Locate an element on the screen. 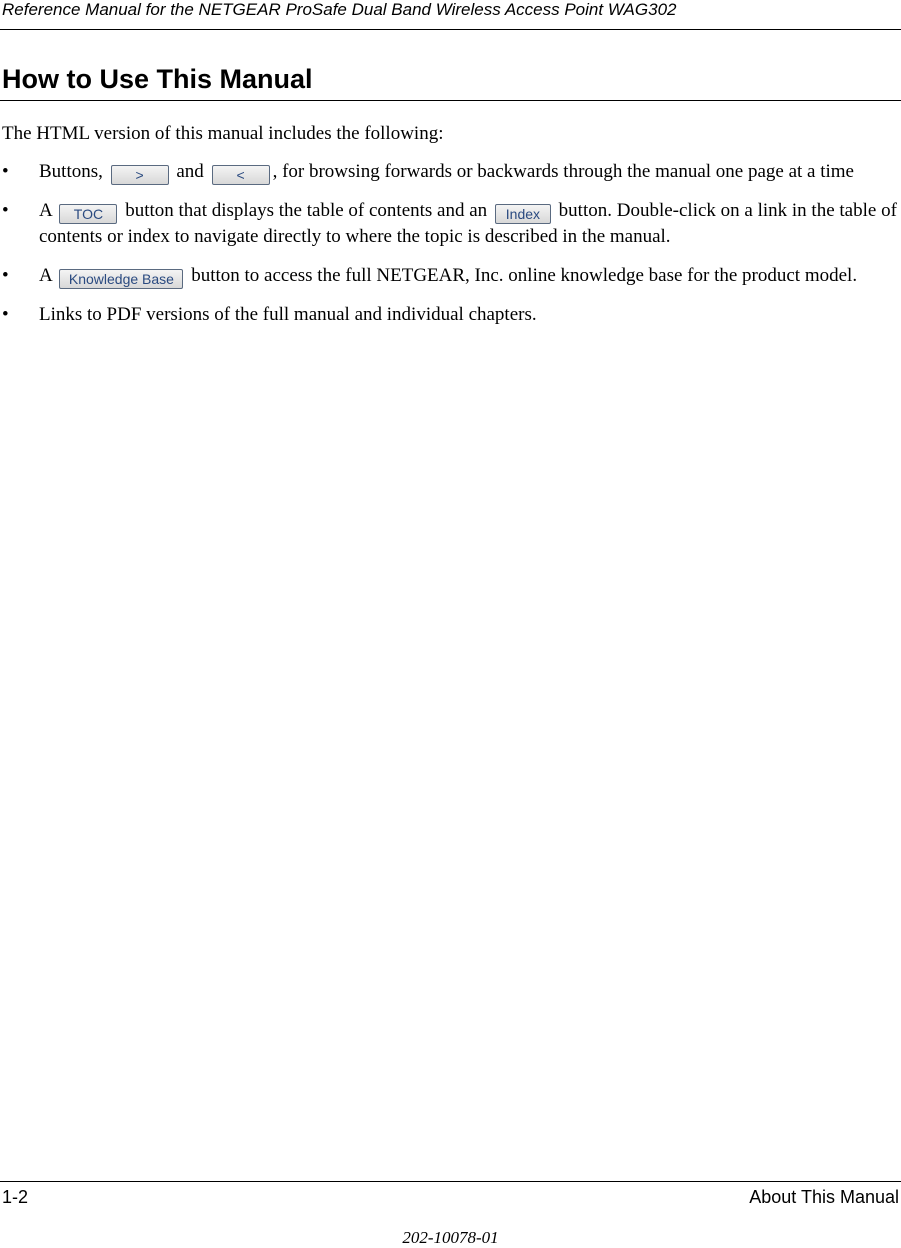 The image size is (901, 1248). next-page-button: > is located at coordinates (139, 175).